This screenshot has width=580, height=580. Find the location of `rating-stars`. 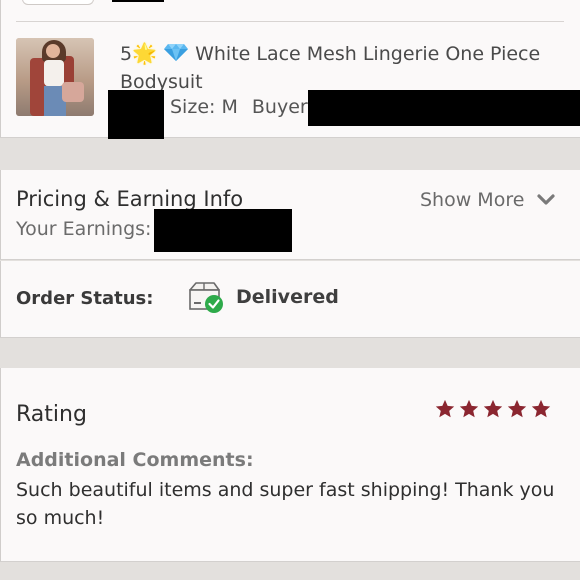

rating-stars is located at coordinates (493, 409).